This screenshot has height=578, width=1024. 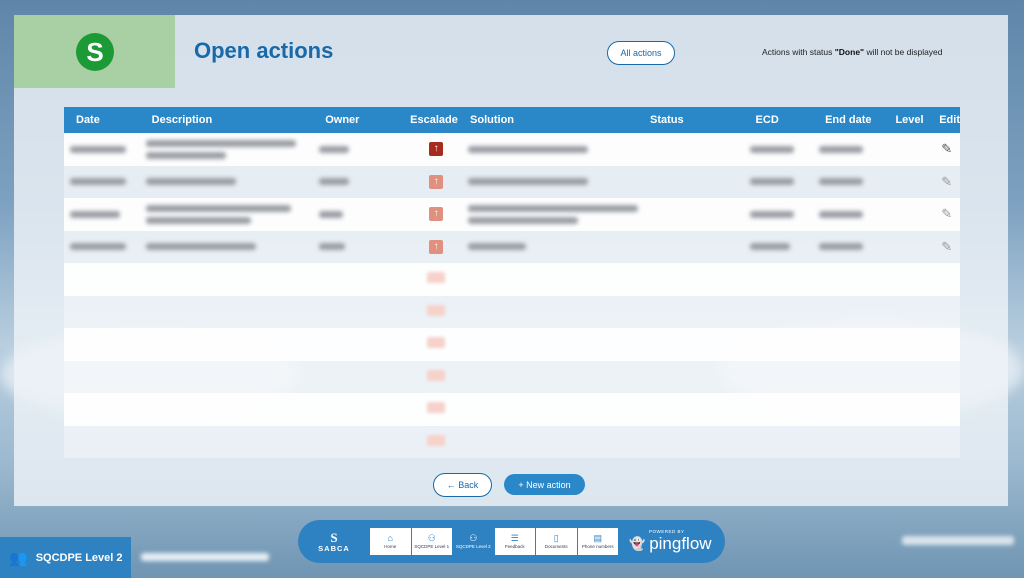 I want to click on logo-area: S, so click(x=94, y=51).